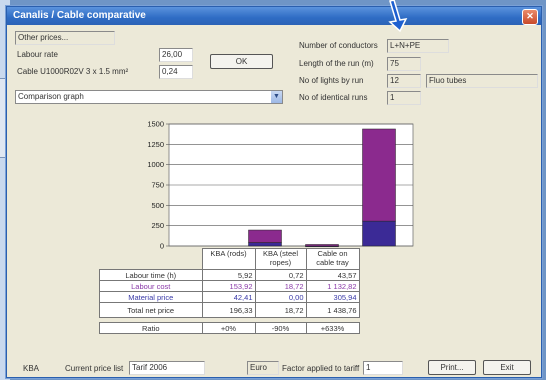 Image resolution: width=546 pixels, height=380 pixels. I want to click on ok-button: OK, so click(241, 61).